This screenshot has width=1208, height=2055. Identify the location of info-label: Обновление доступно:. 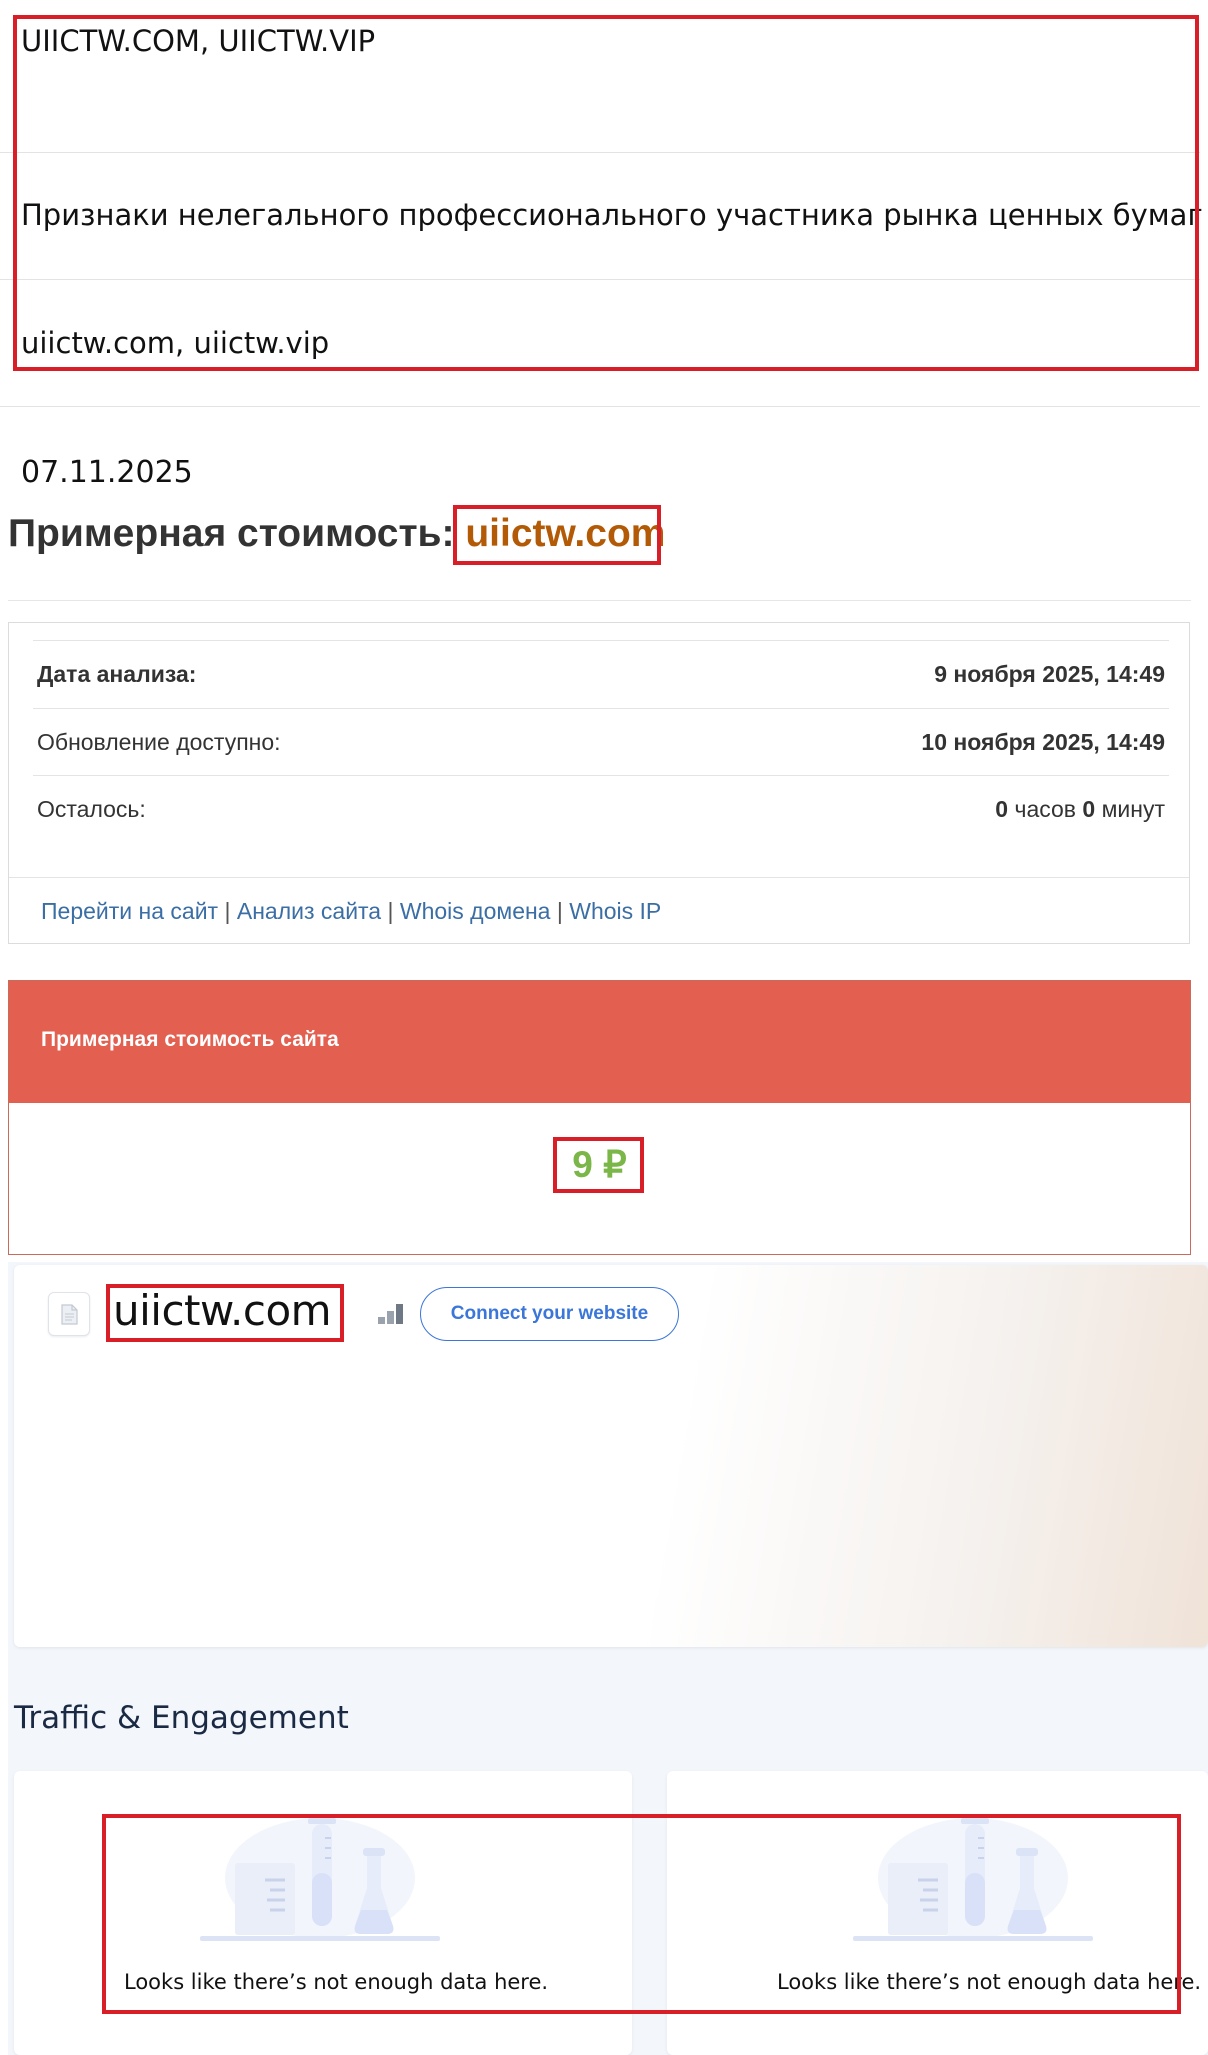
(159, 742).